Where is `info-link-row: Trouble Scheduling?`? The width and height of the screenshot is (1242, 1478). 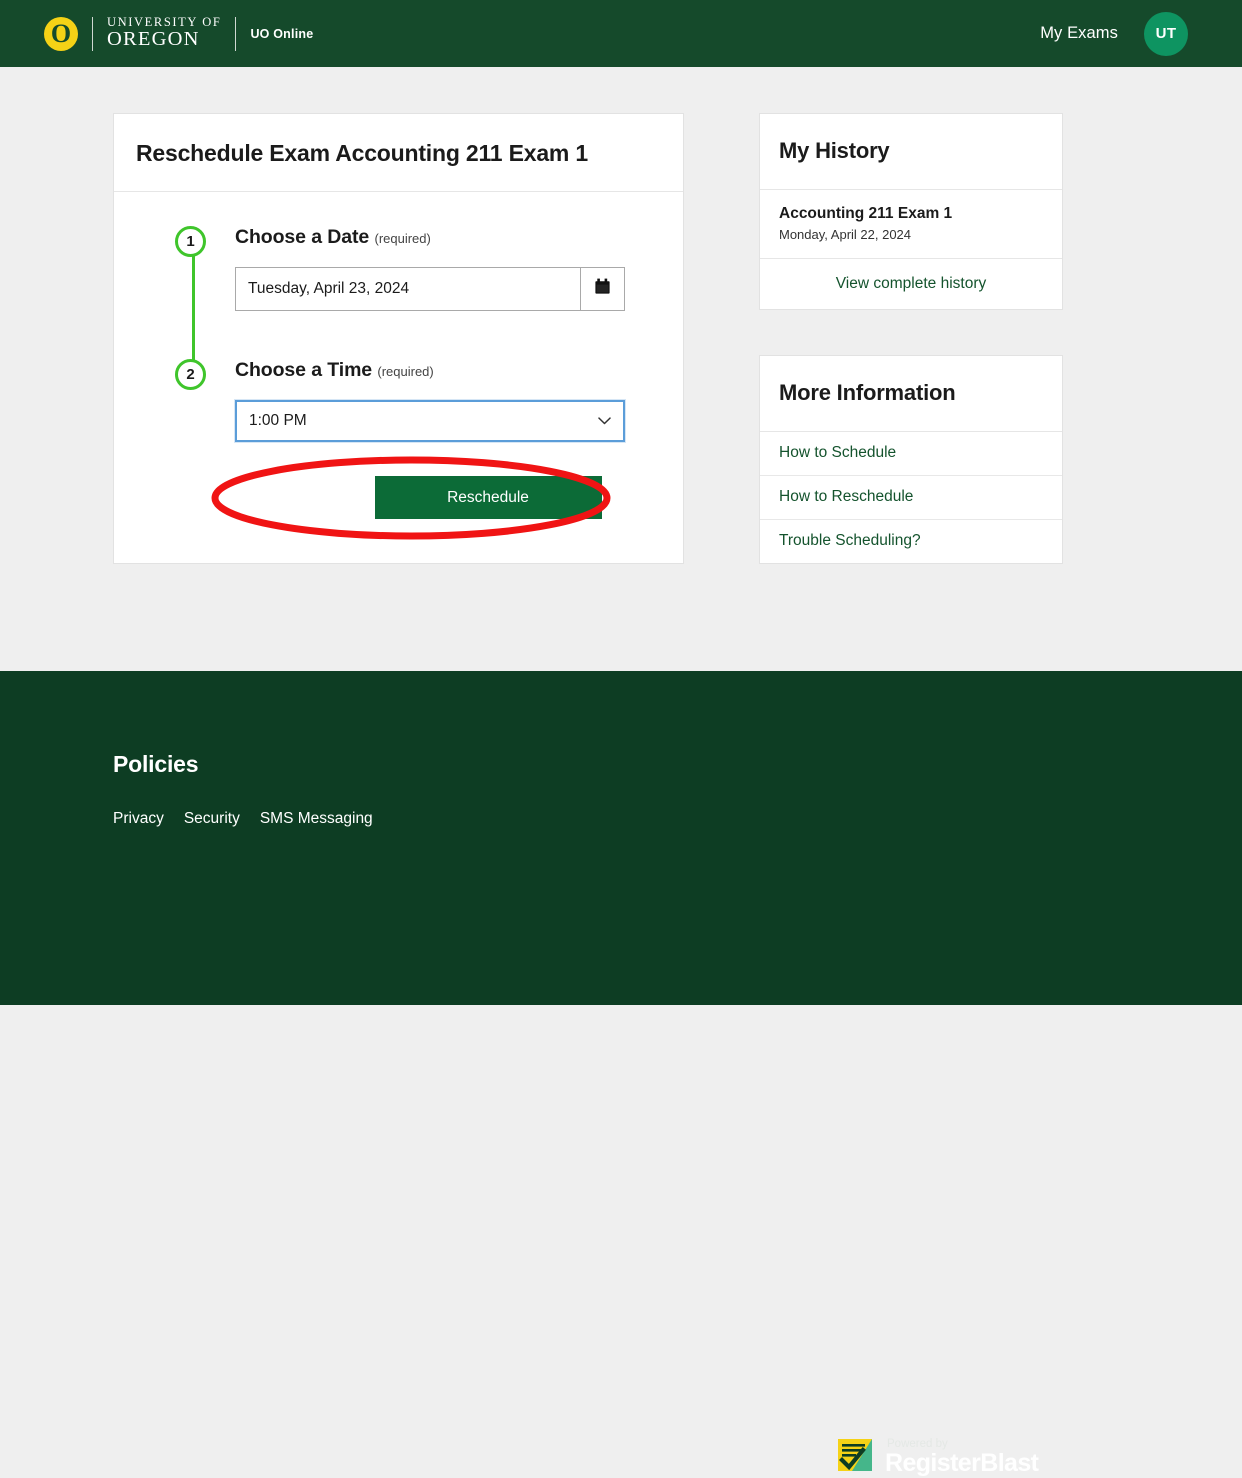
info-link-row: Trouble Scheduling? is located at coordinates (911, 541).